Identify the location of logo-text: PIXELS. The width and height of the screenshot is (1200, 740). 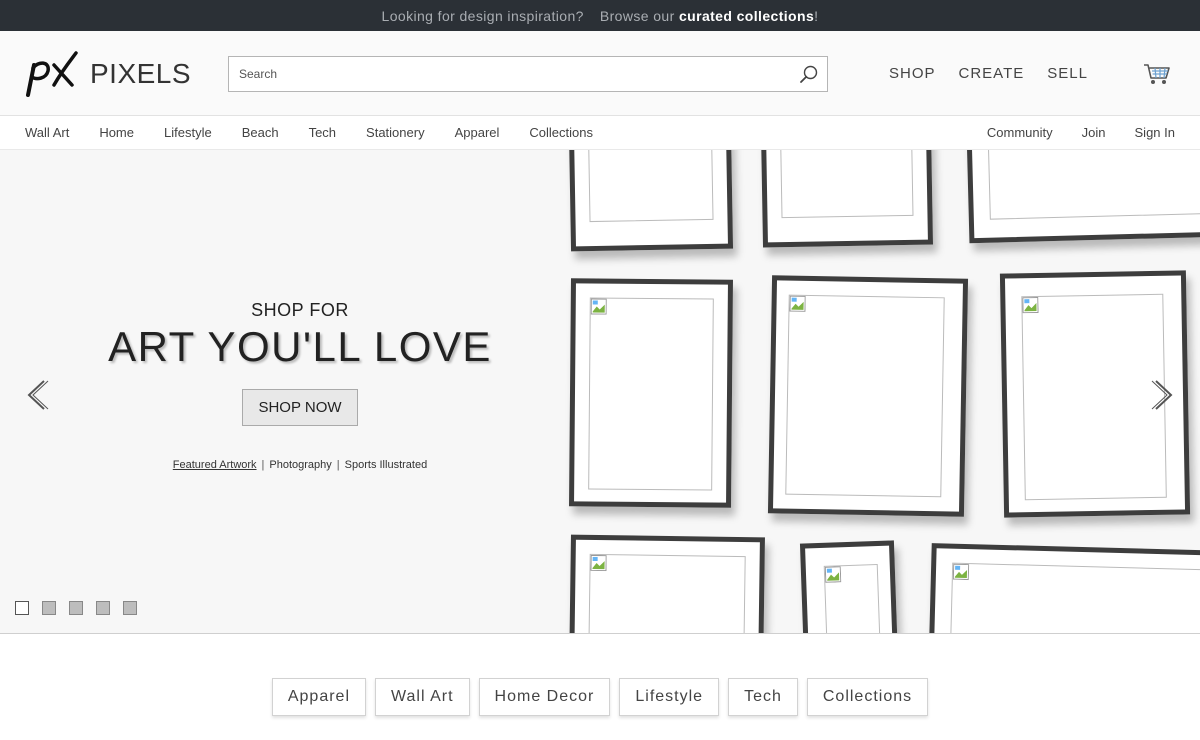
(141, 73).